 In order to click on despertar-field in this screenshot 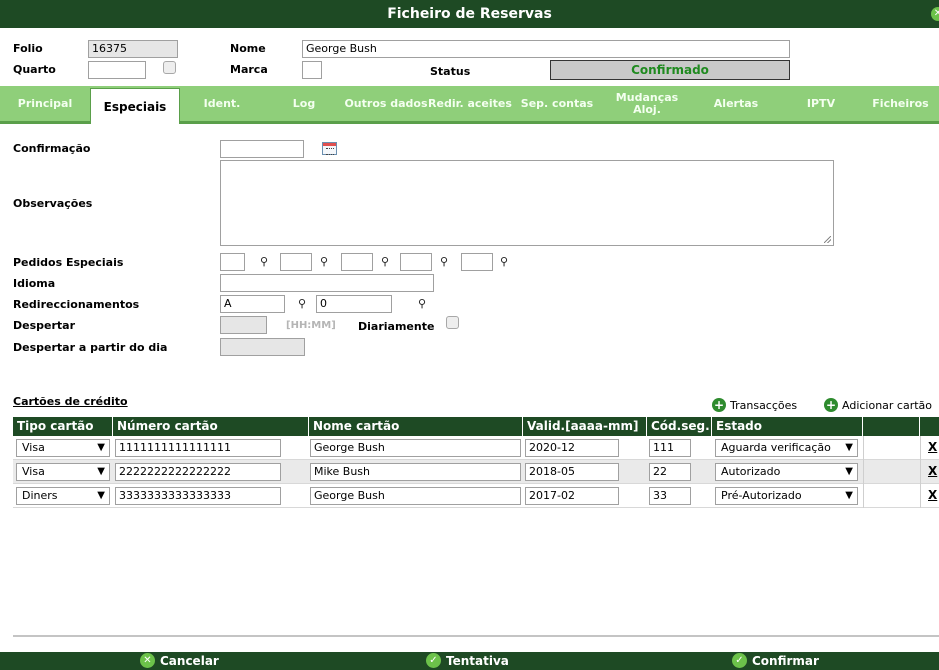, I will do `click(243, 325)`.